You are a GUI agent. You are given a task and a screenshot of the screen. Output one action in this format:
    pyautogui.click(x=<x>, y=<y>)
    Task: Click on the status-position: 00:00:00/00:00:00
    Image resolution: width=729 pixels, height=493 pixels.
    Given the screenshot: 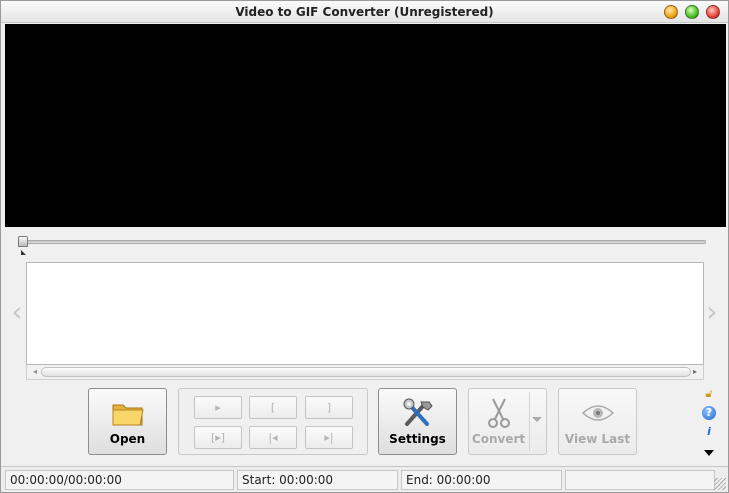 What is the action you would take?
    pyautogui.click(x=119, y=480)
    